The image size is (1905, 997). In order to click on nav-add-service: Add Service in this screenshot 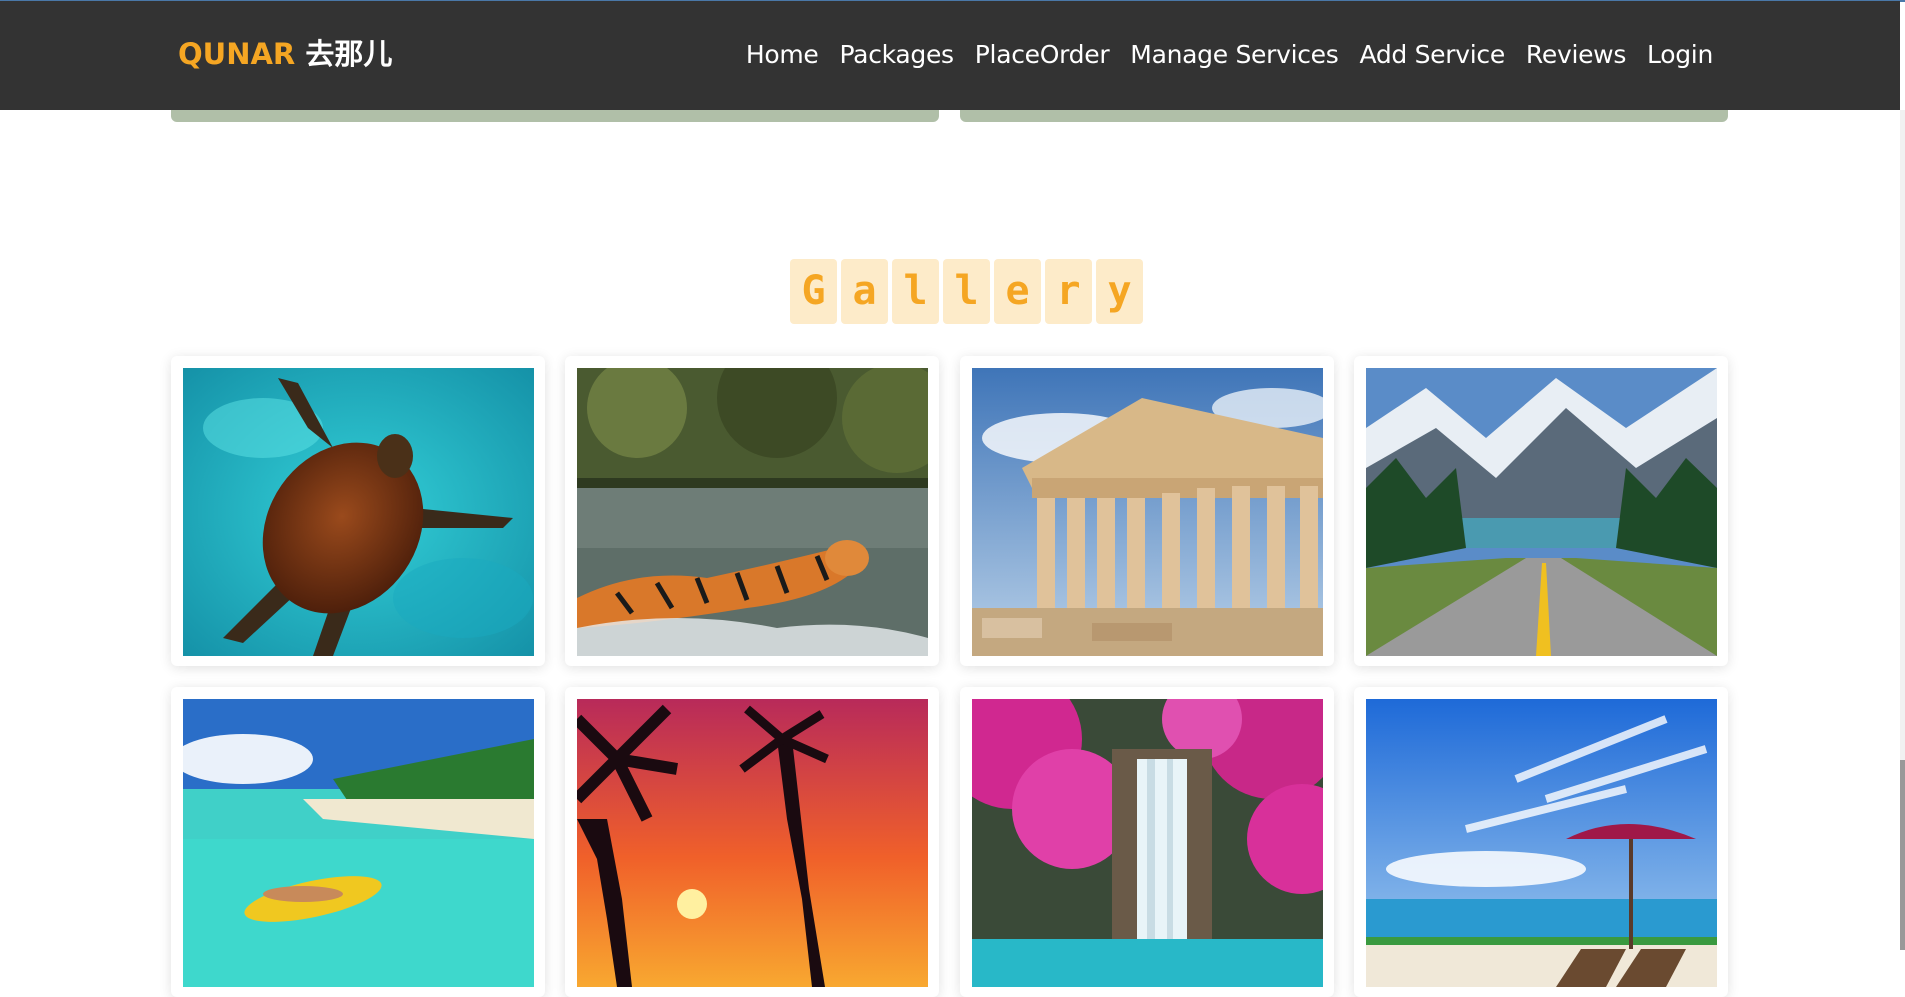, I will do `click(1432, 55)`.